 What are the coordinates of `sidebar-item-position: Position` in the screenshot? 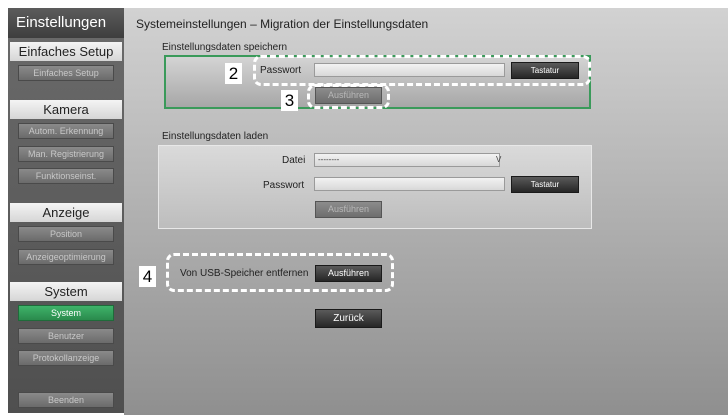 It's located at (66, 234).